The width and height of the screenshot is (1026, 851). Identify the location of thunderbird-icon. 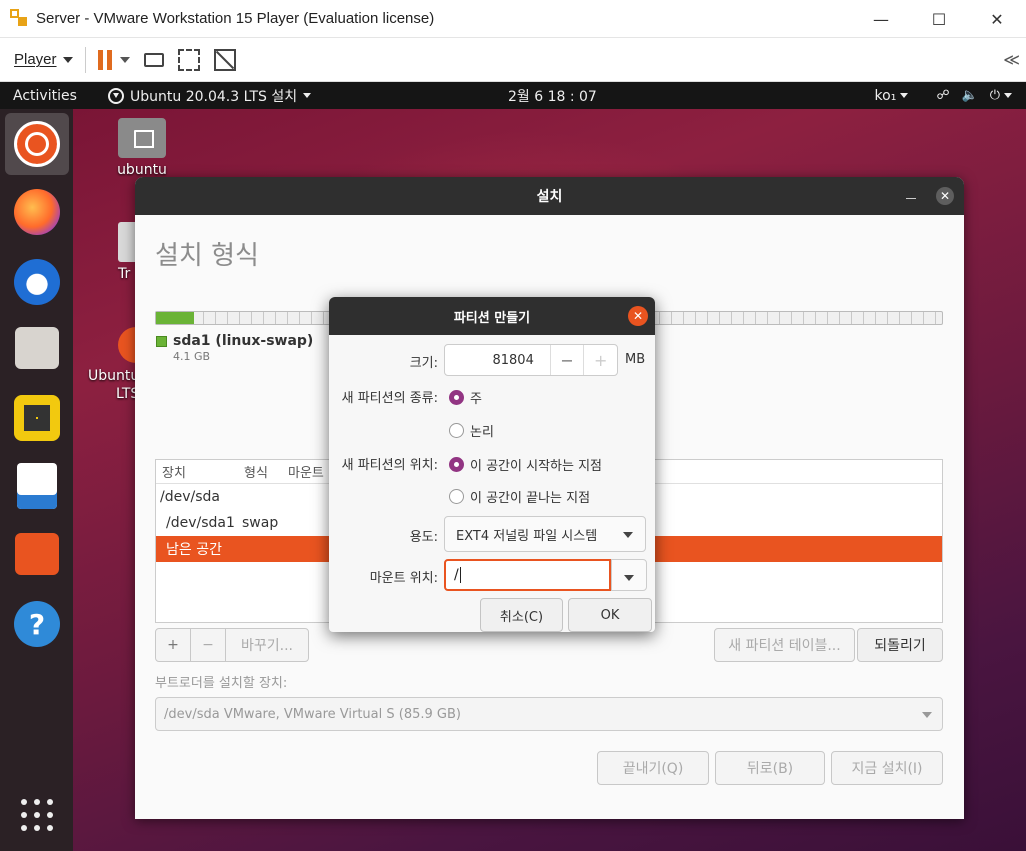
(37, 282).